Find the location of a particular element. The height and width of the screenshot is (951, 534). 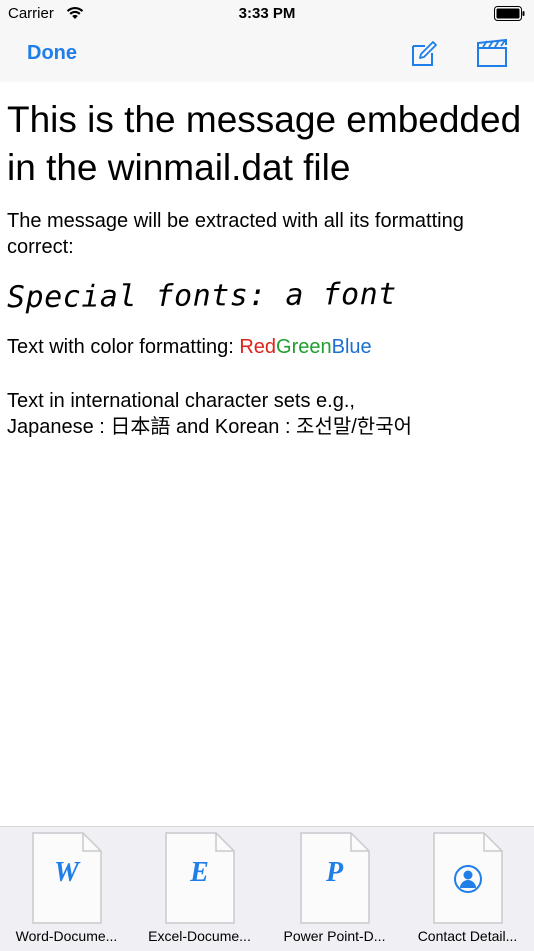

contact-document-icon is located at coordinates (467, 878).